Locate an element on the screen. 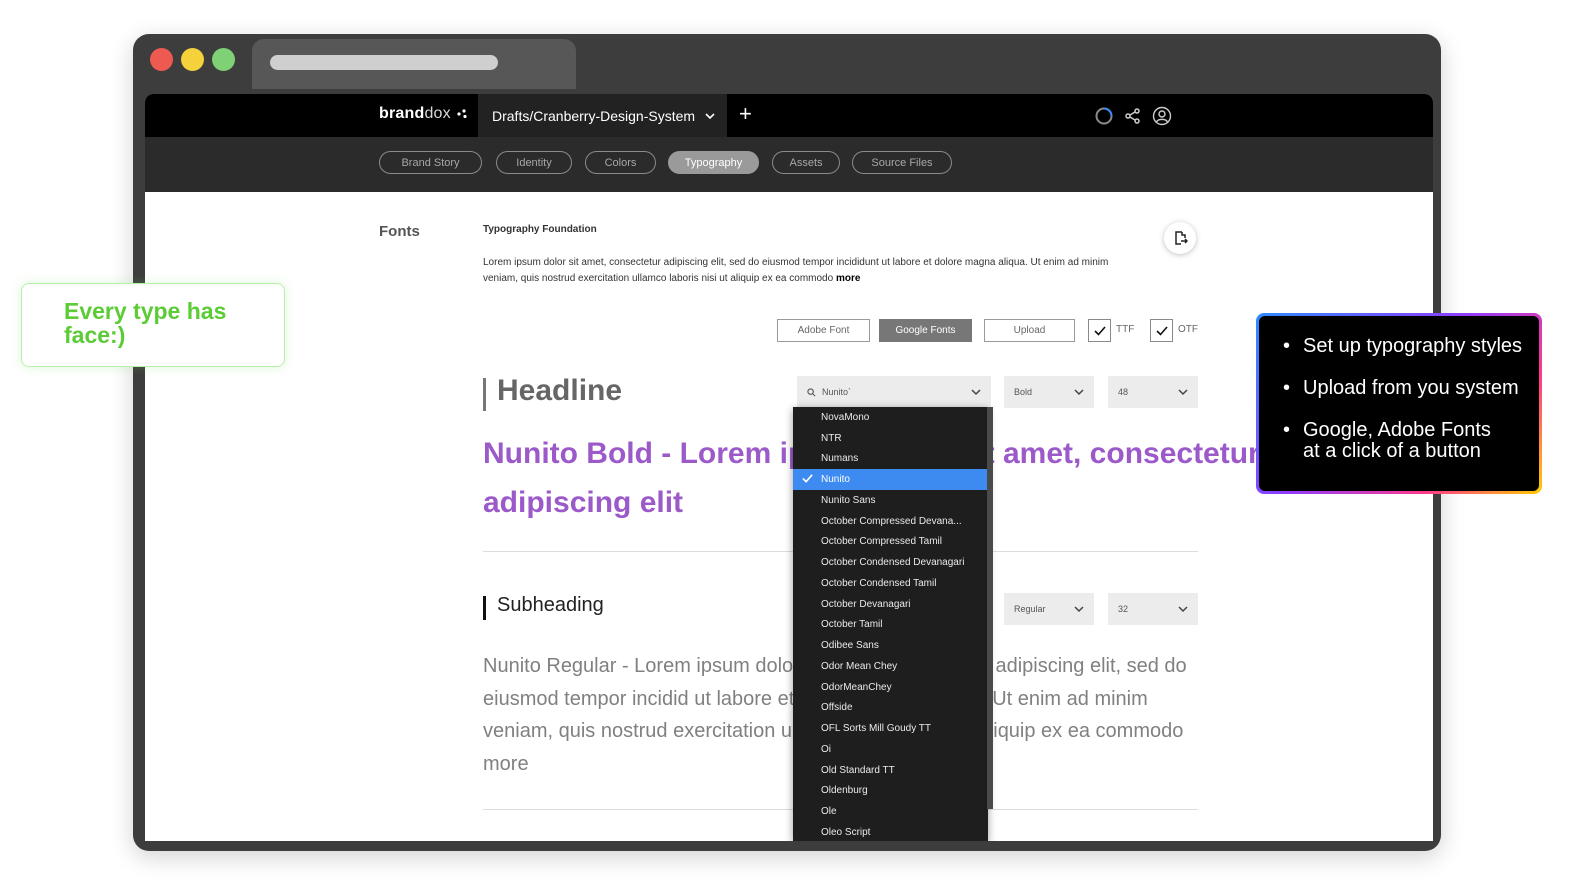 The height and width of the screenshot is (889, 1577). font-option: Oldenburg is located at coordinates (890, 791).